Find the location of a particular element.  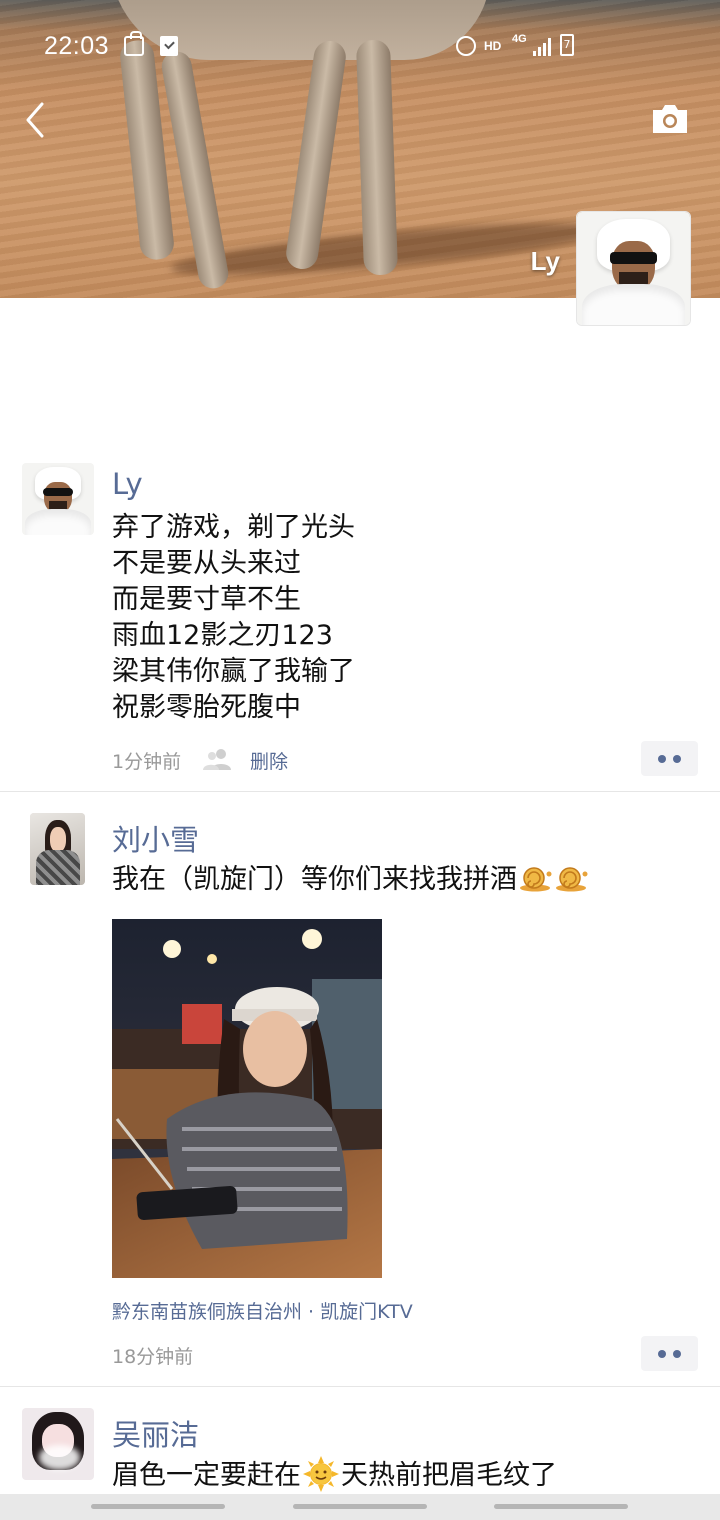

post-text-line: 祝影零胎死腹中 is located at coordinates (206, 707).